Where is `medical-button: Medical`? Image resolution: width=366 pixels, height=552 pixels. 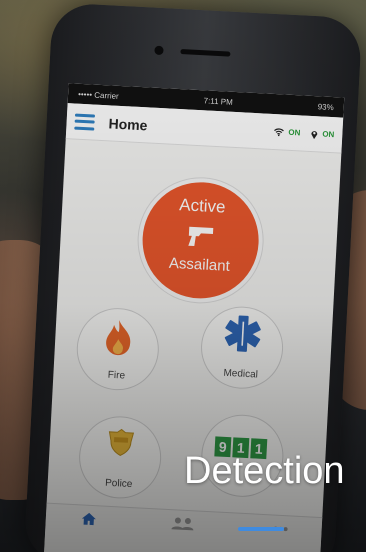 medical-button: Medical is located at coordinates (242, 347).